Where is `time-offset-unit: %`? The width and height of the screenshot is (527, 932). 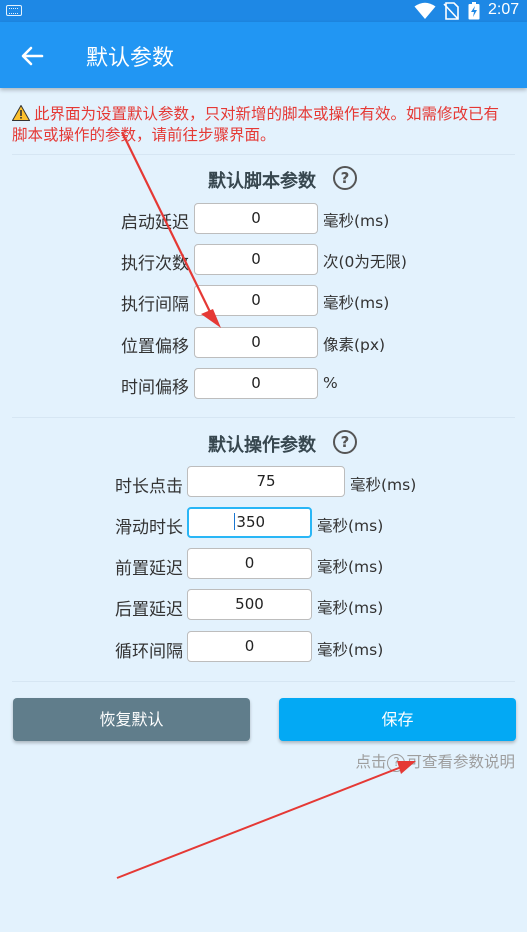
time-offset-unit: % is located at coordinates (330, 383).